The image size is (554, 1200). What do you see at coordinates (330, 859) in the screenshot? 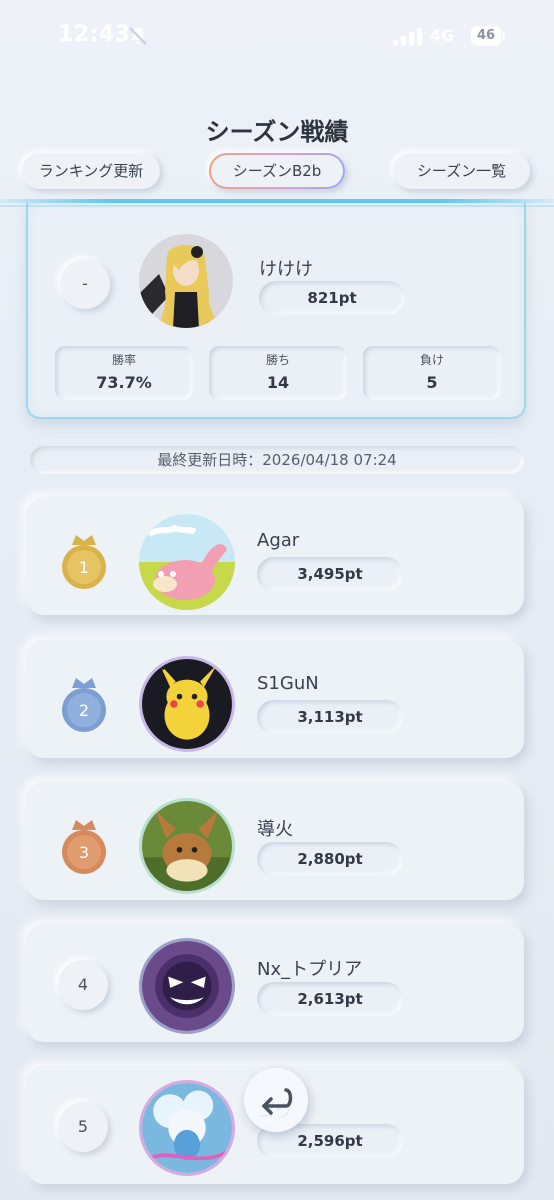
I see `player-points: 2,880pt` at bounding box center [330, 859].